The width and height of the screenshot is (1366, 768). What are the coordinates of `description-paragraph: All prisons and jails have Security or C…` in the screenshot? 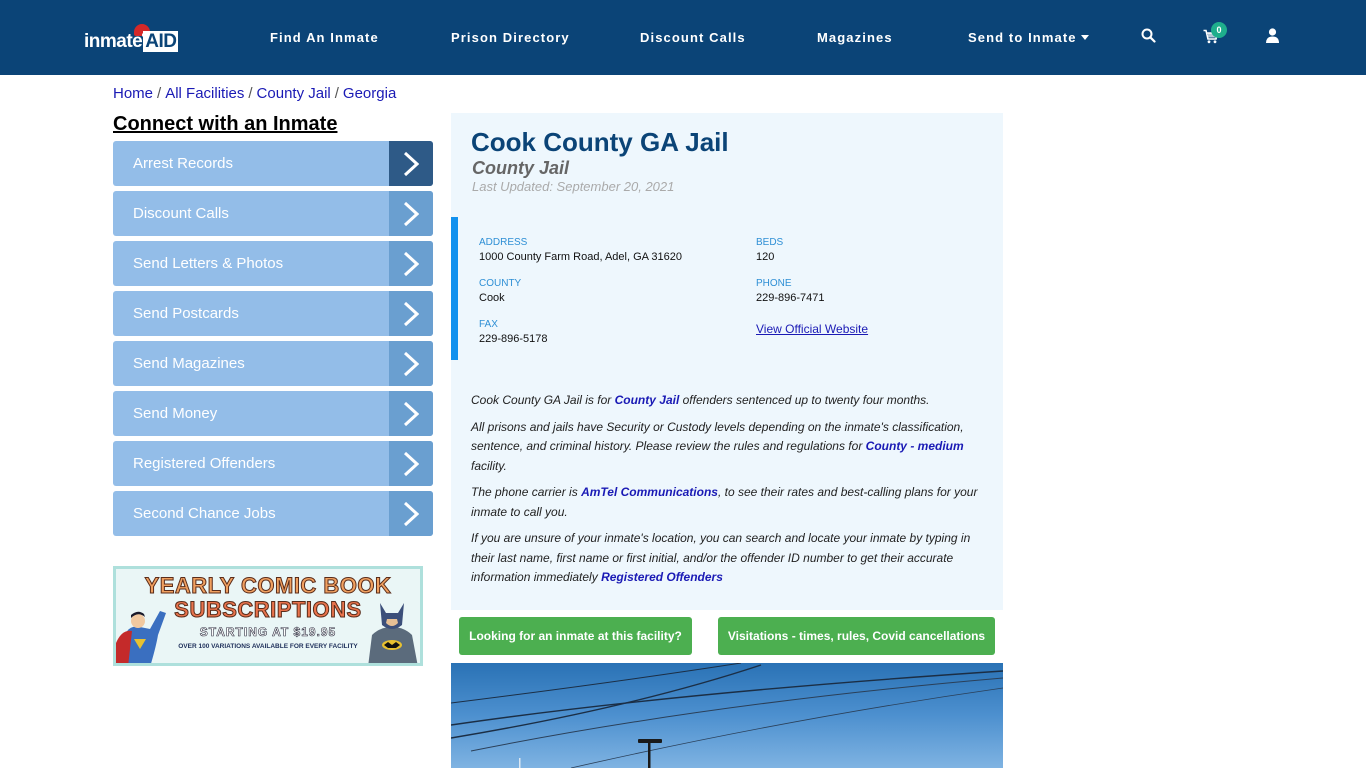 It's located at (728, 447).